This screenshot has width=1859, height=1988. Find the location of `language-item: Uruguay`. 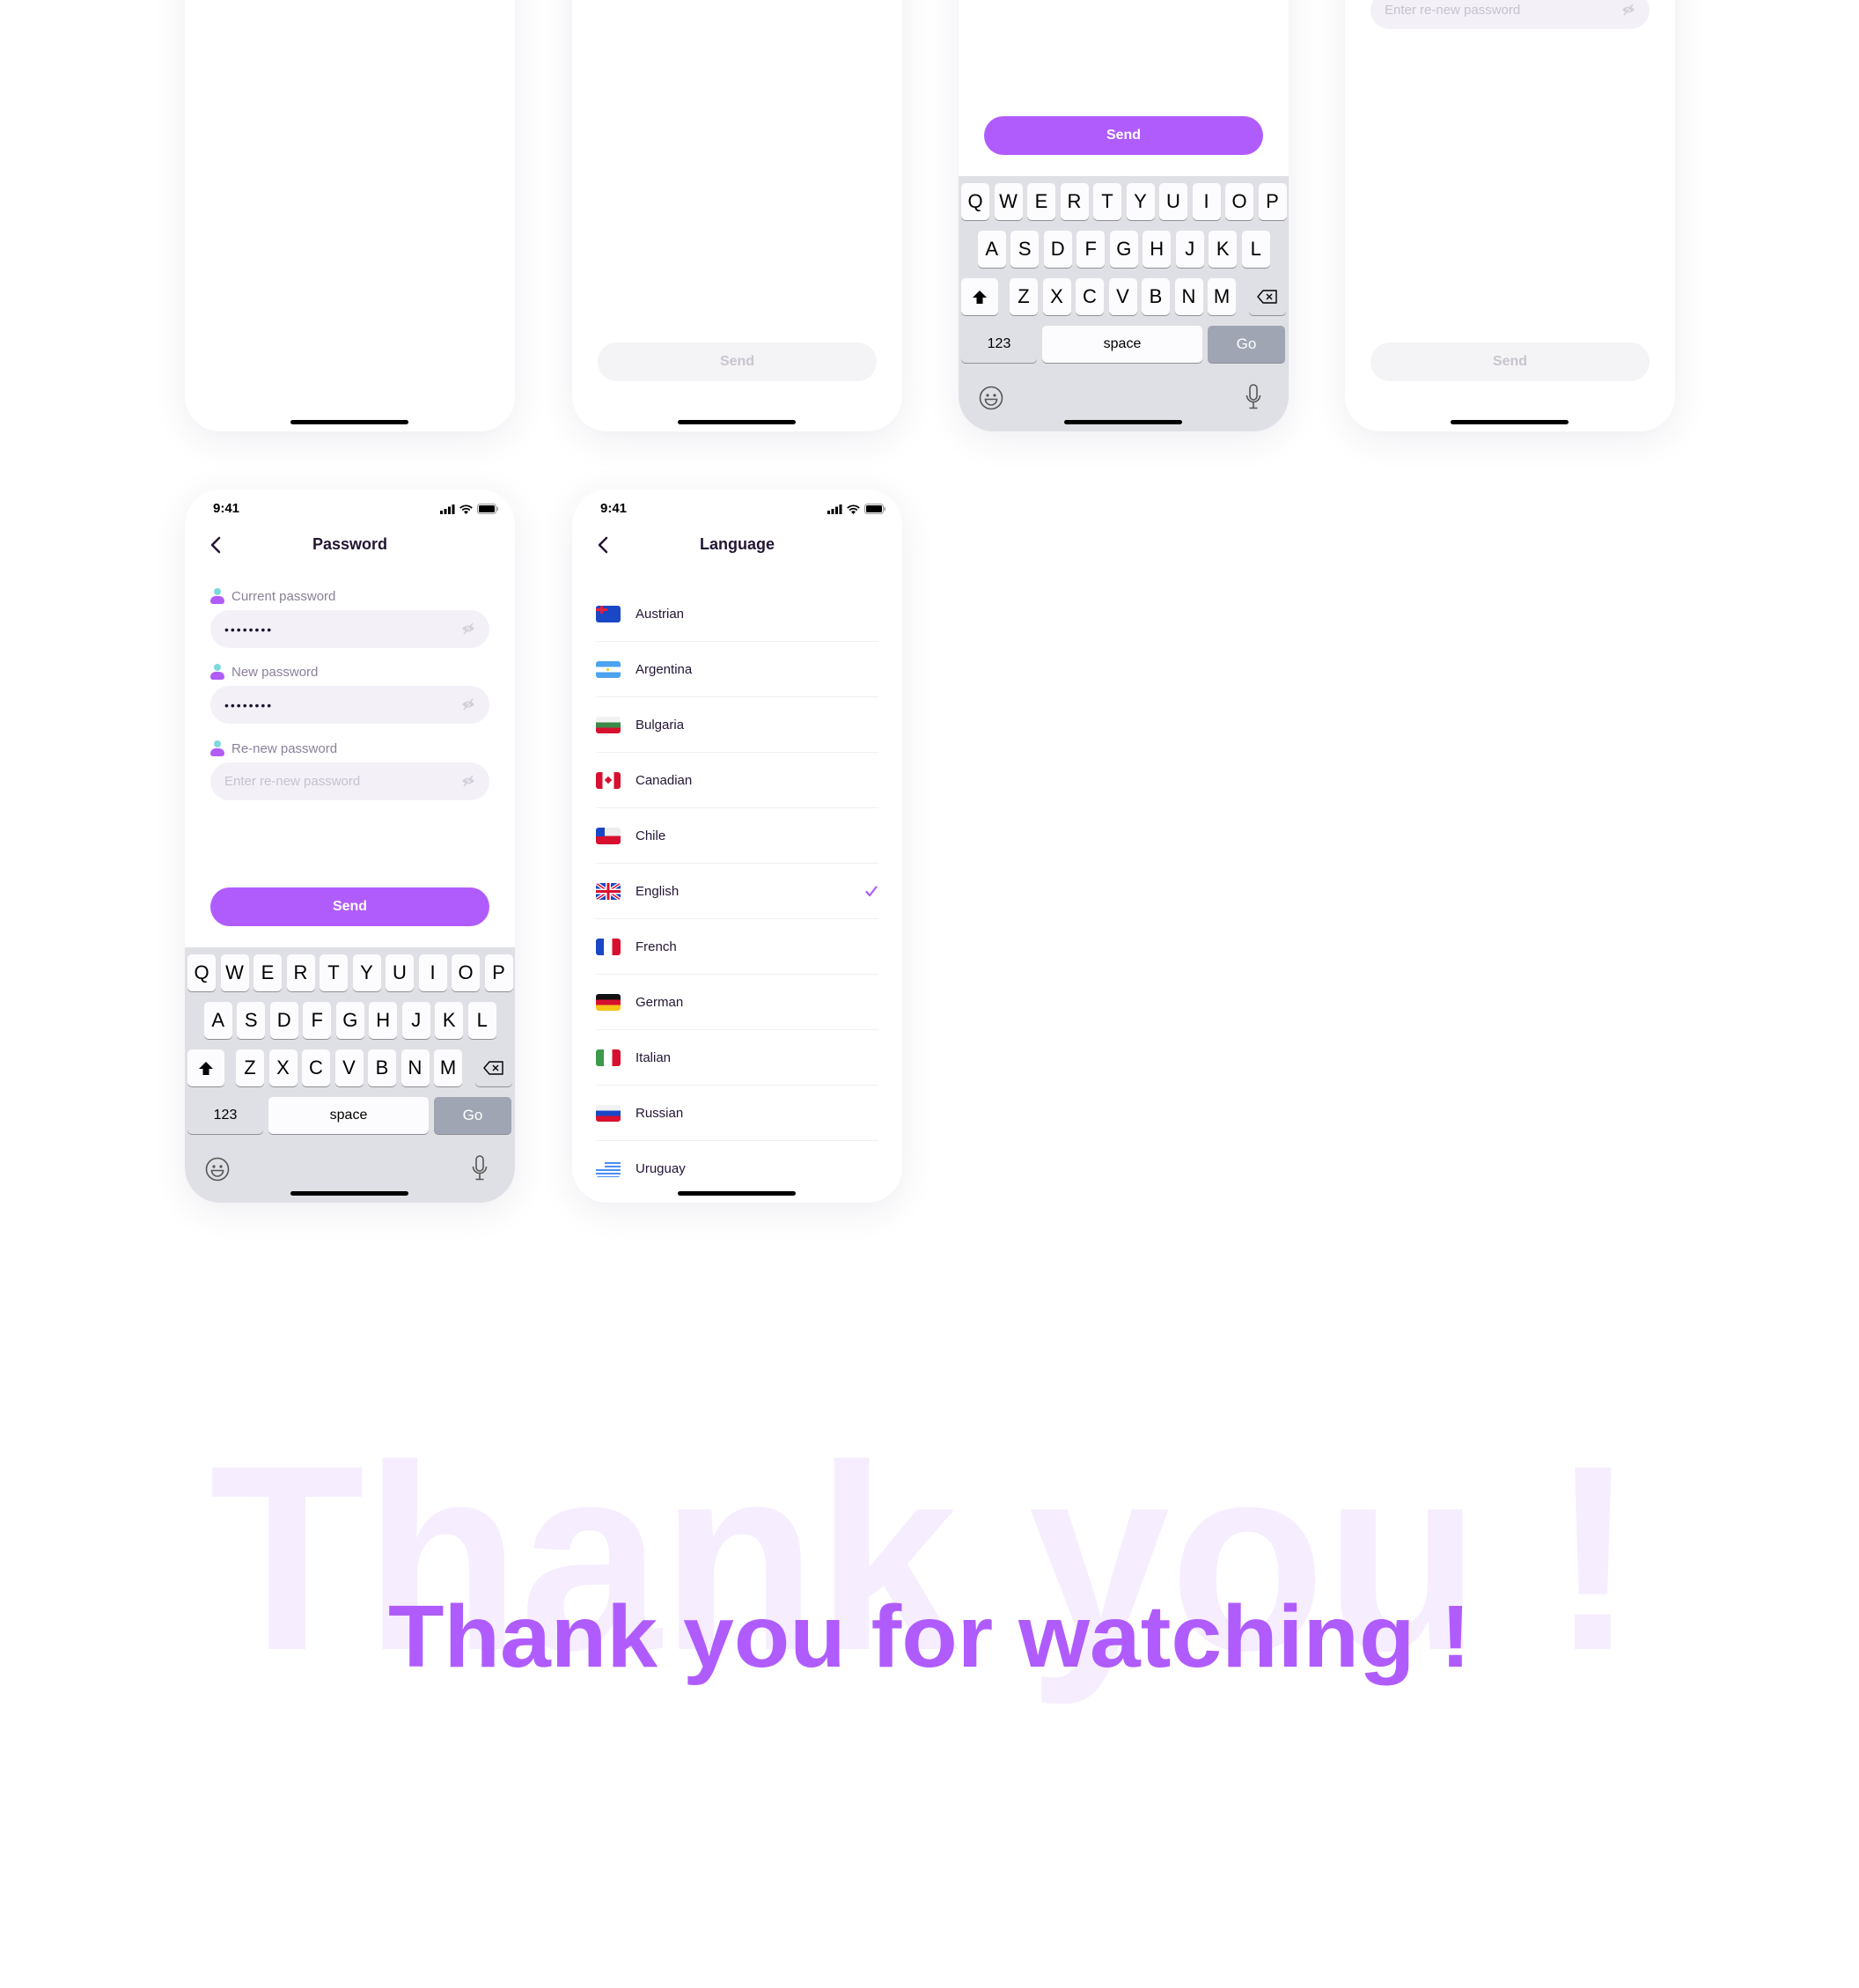

language-item: Uruguay is located at coordinates (737, 1168).